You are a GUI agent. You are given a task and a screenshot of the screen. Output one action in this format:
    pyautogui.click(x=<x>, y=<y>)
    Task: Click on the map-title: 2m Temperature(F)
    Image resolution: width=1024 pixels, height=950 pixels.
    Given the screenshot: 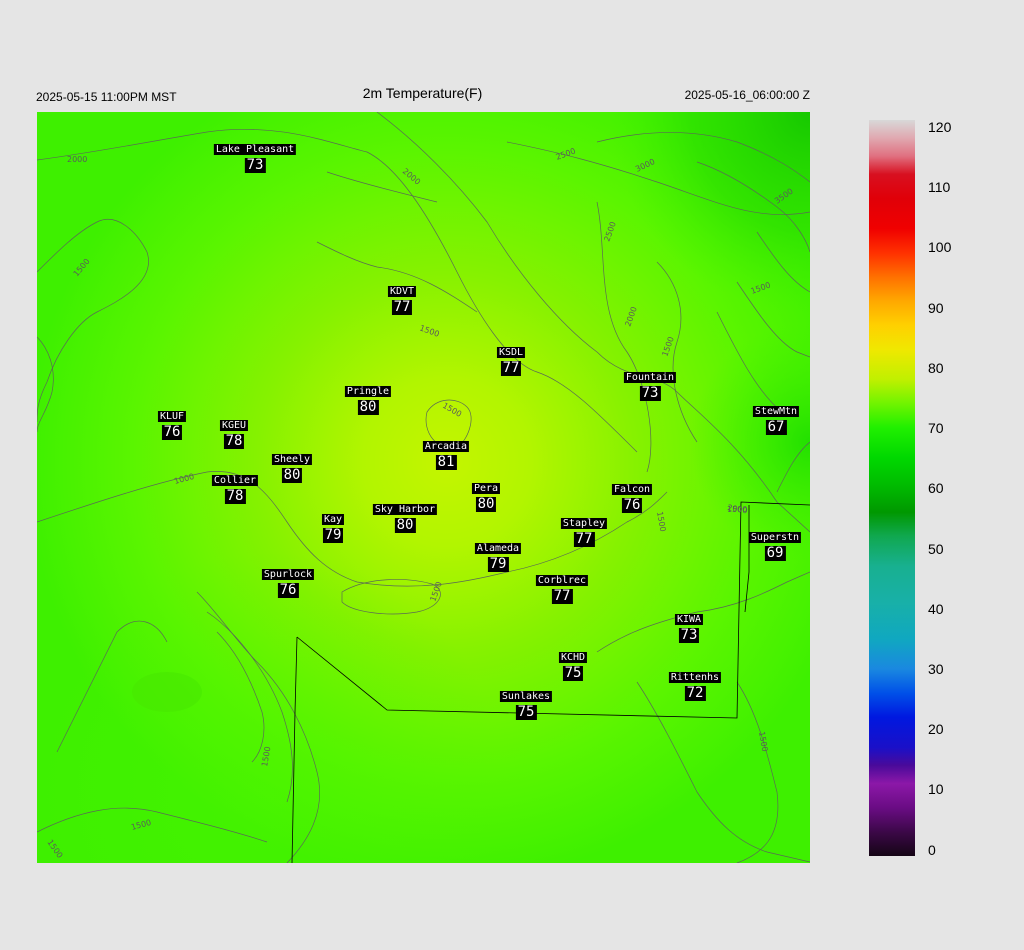 What is the action you would take?
    pyautogui.click(x=422, y=93)
    